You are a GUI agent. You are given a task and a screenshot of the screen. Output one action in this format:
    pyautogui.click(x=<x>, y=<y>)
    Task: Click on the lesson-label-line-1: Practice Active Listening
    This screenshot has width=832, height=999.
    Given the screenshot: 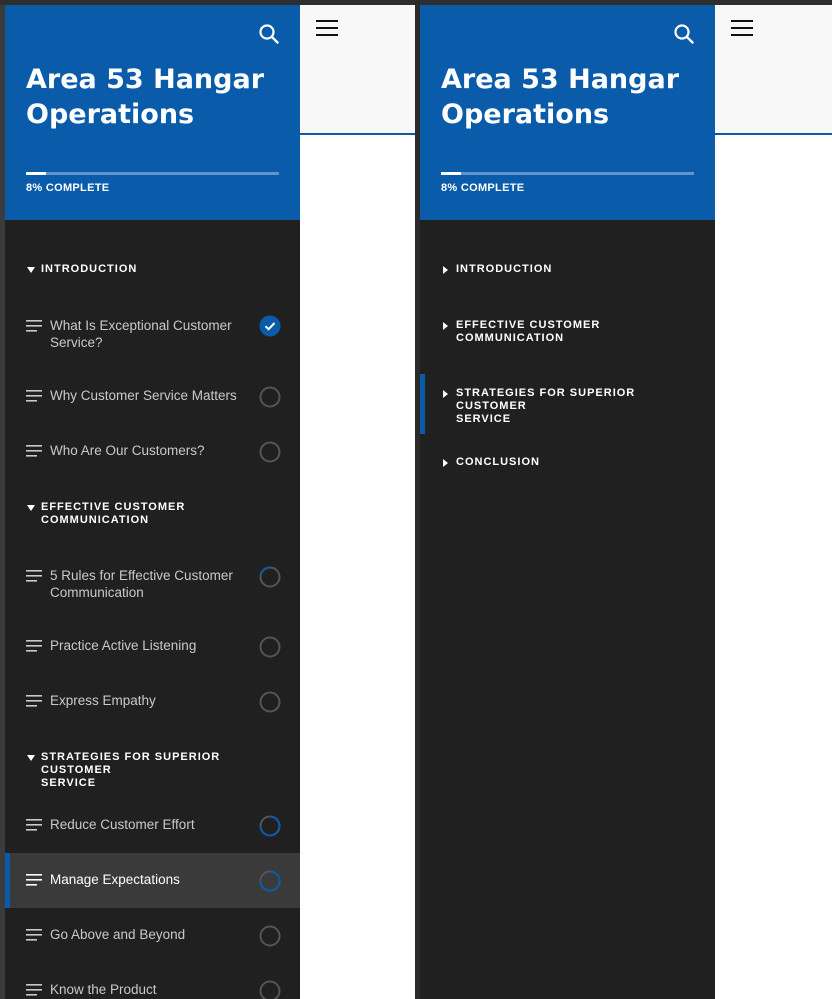 What is the action you would take?
    pyautogui.click(x=123, y=645)
    